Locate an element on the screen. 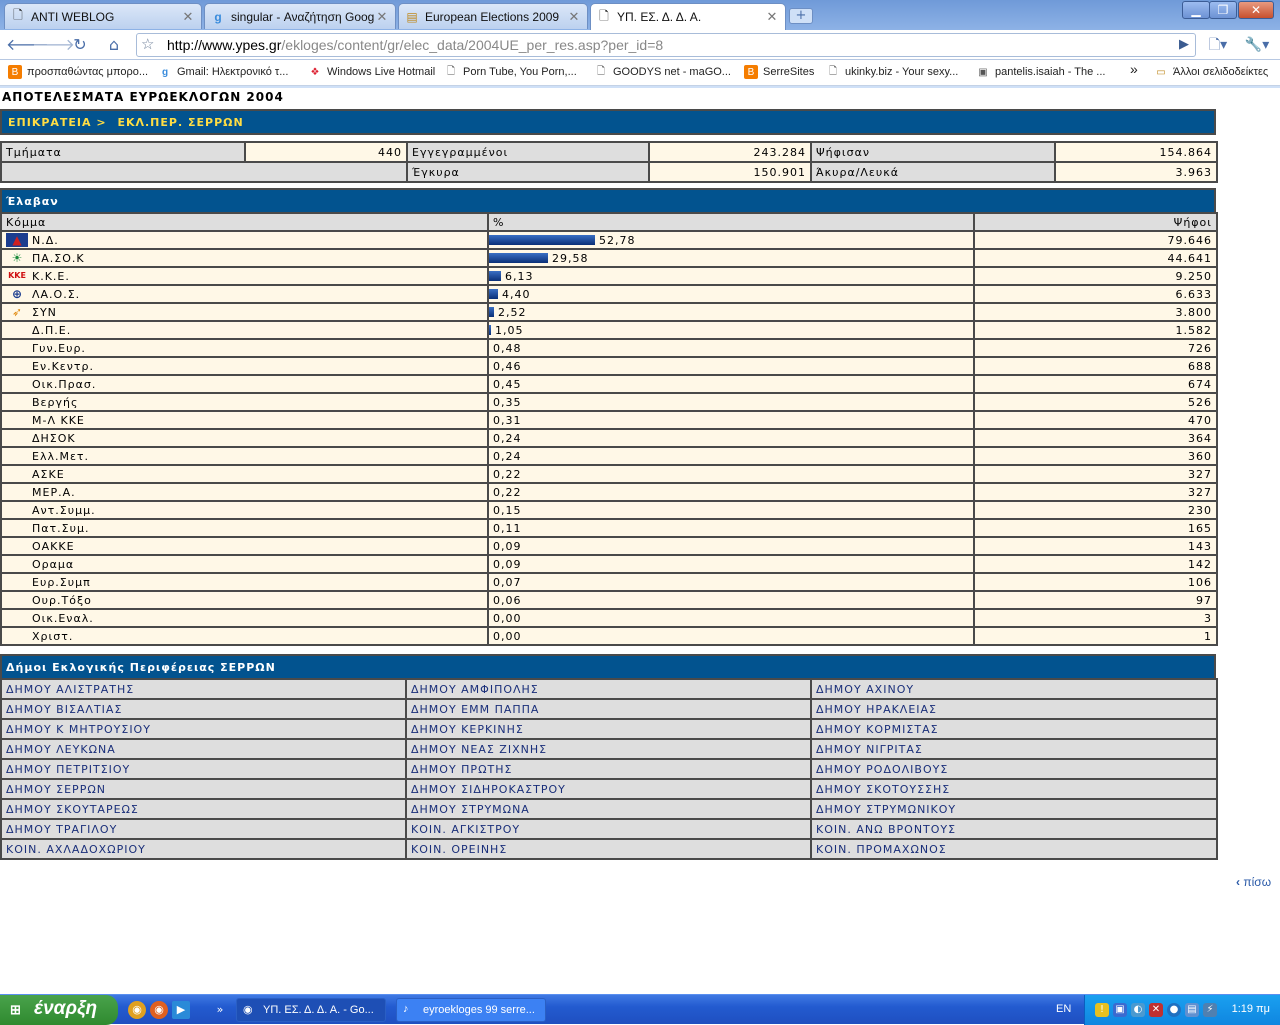 The height and width of the screenshot is (1025, 1280). result-row: Οικ.Εναλ. 0,00 3 is located at coordinates (609, 618).